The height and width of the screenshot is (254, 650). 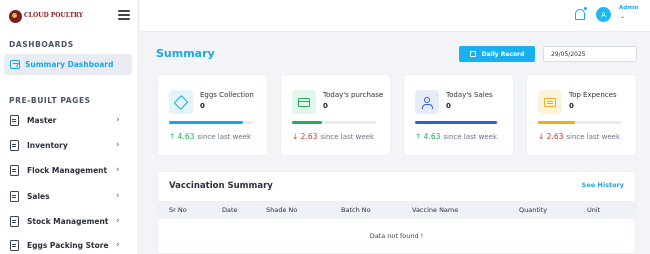 I want to click on expense-icon, so click(x=550, y=102).